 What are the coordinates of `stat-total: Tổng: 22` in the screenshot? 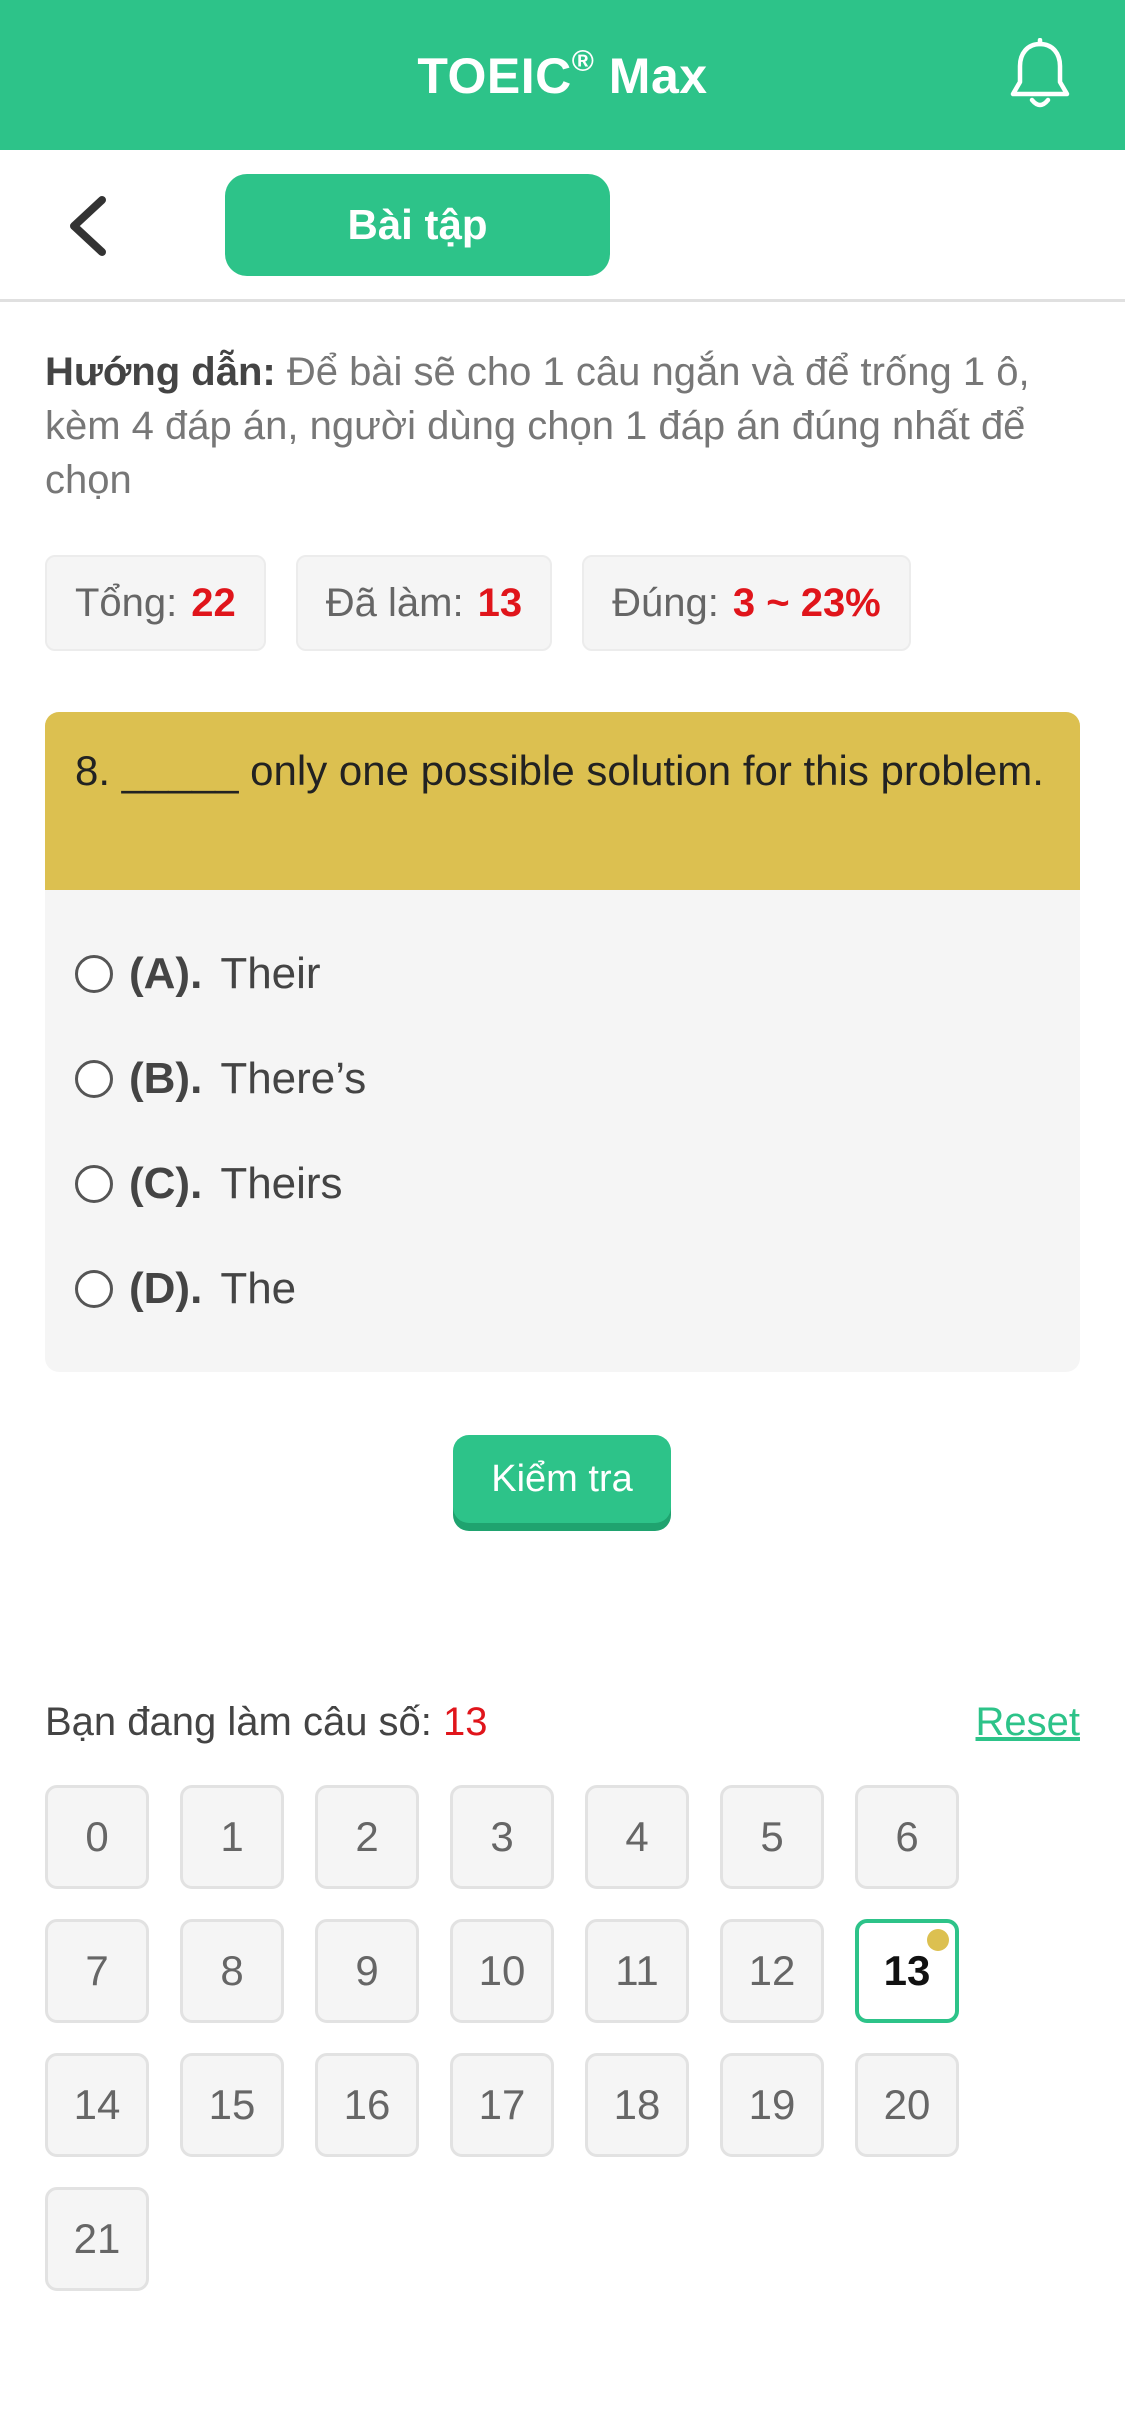 It's located at (155, 603).